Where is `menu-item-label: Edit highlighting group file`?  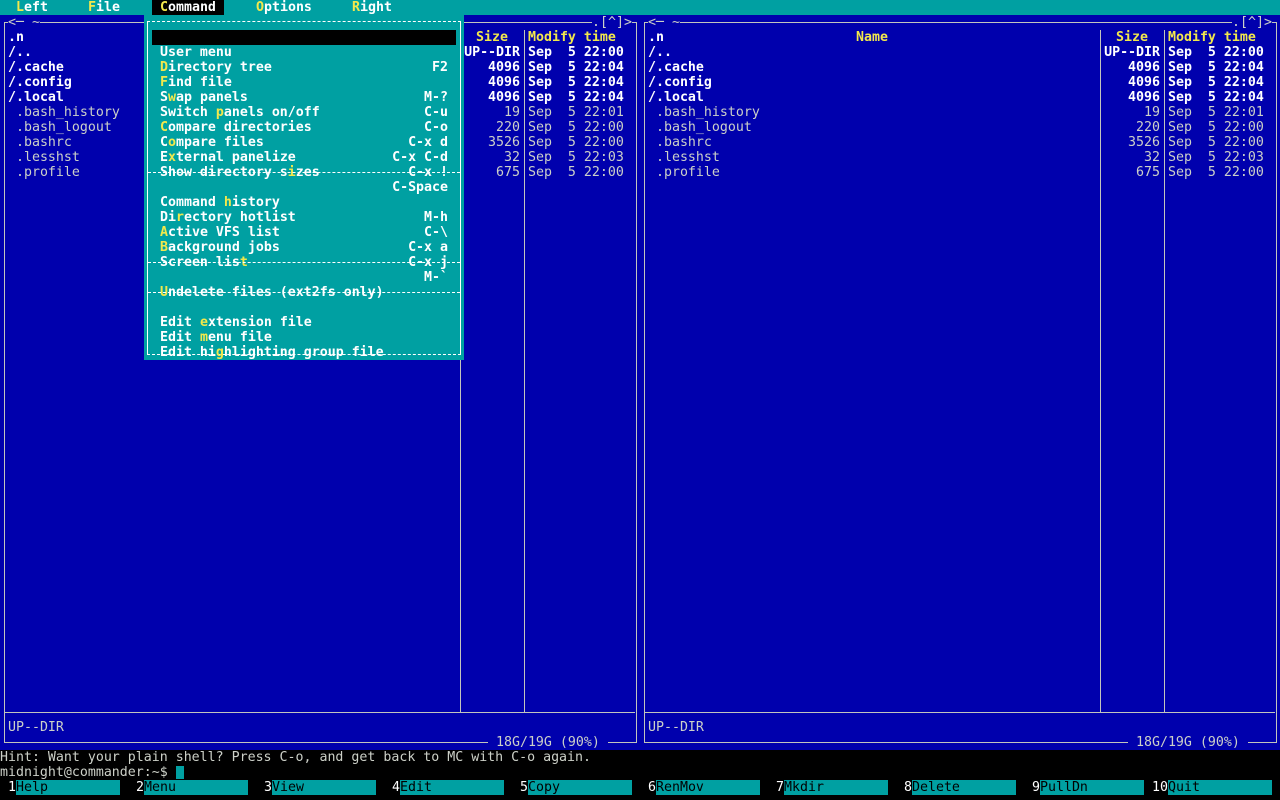 menu-item-label: Edit highlighting group file is located at coordinates (272, 352).